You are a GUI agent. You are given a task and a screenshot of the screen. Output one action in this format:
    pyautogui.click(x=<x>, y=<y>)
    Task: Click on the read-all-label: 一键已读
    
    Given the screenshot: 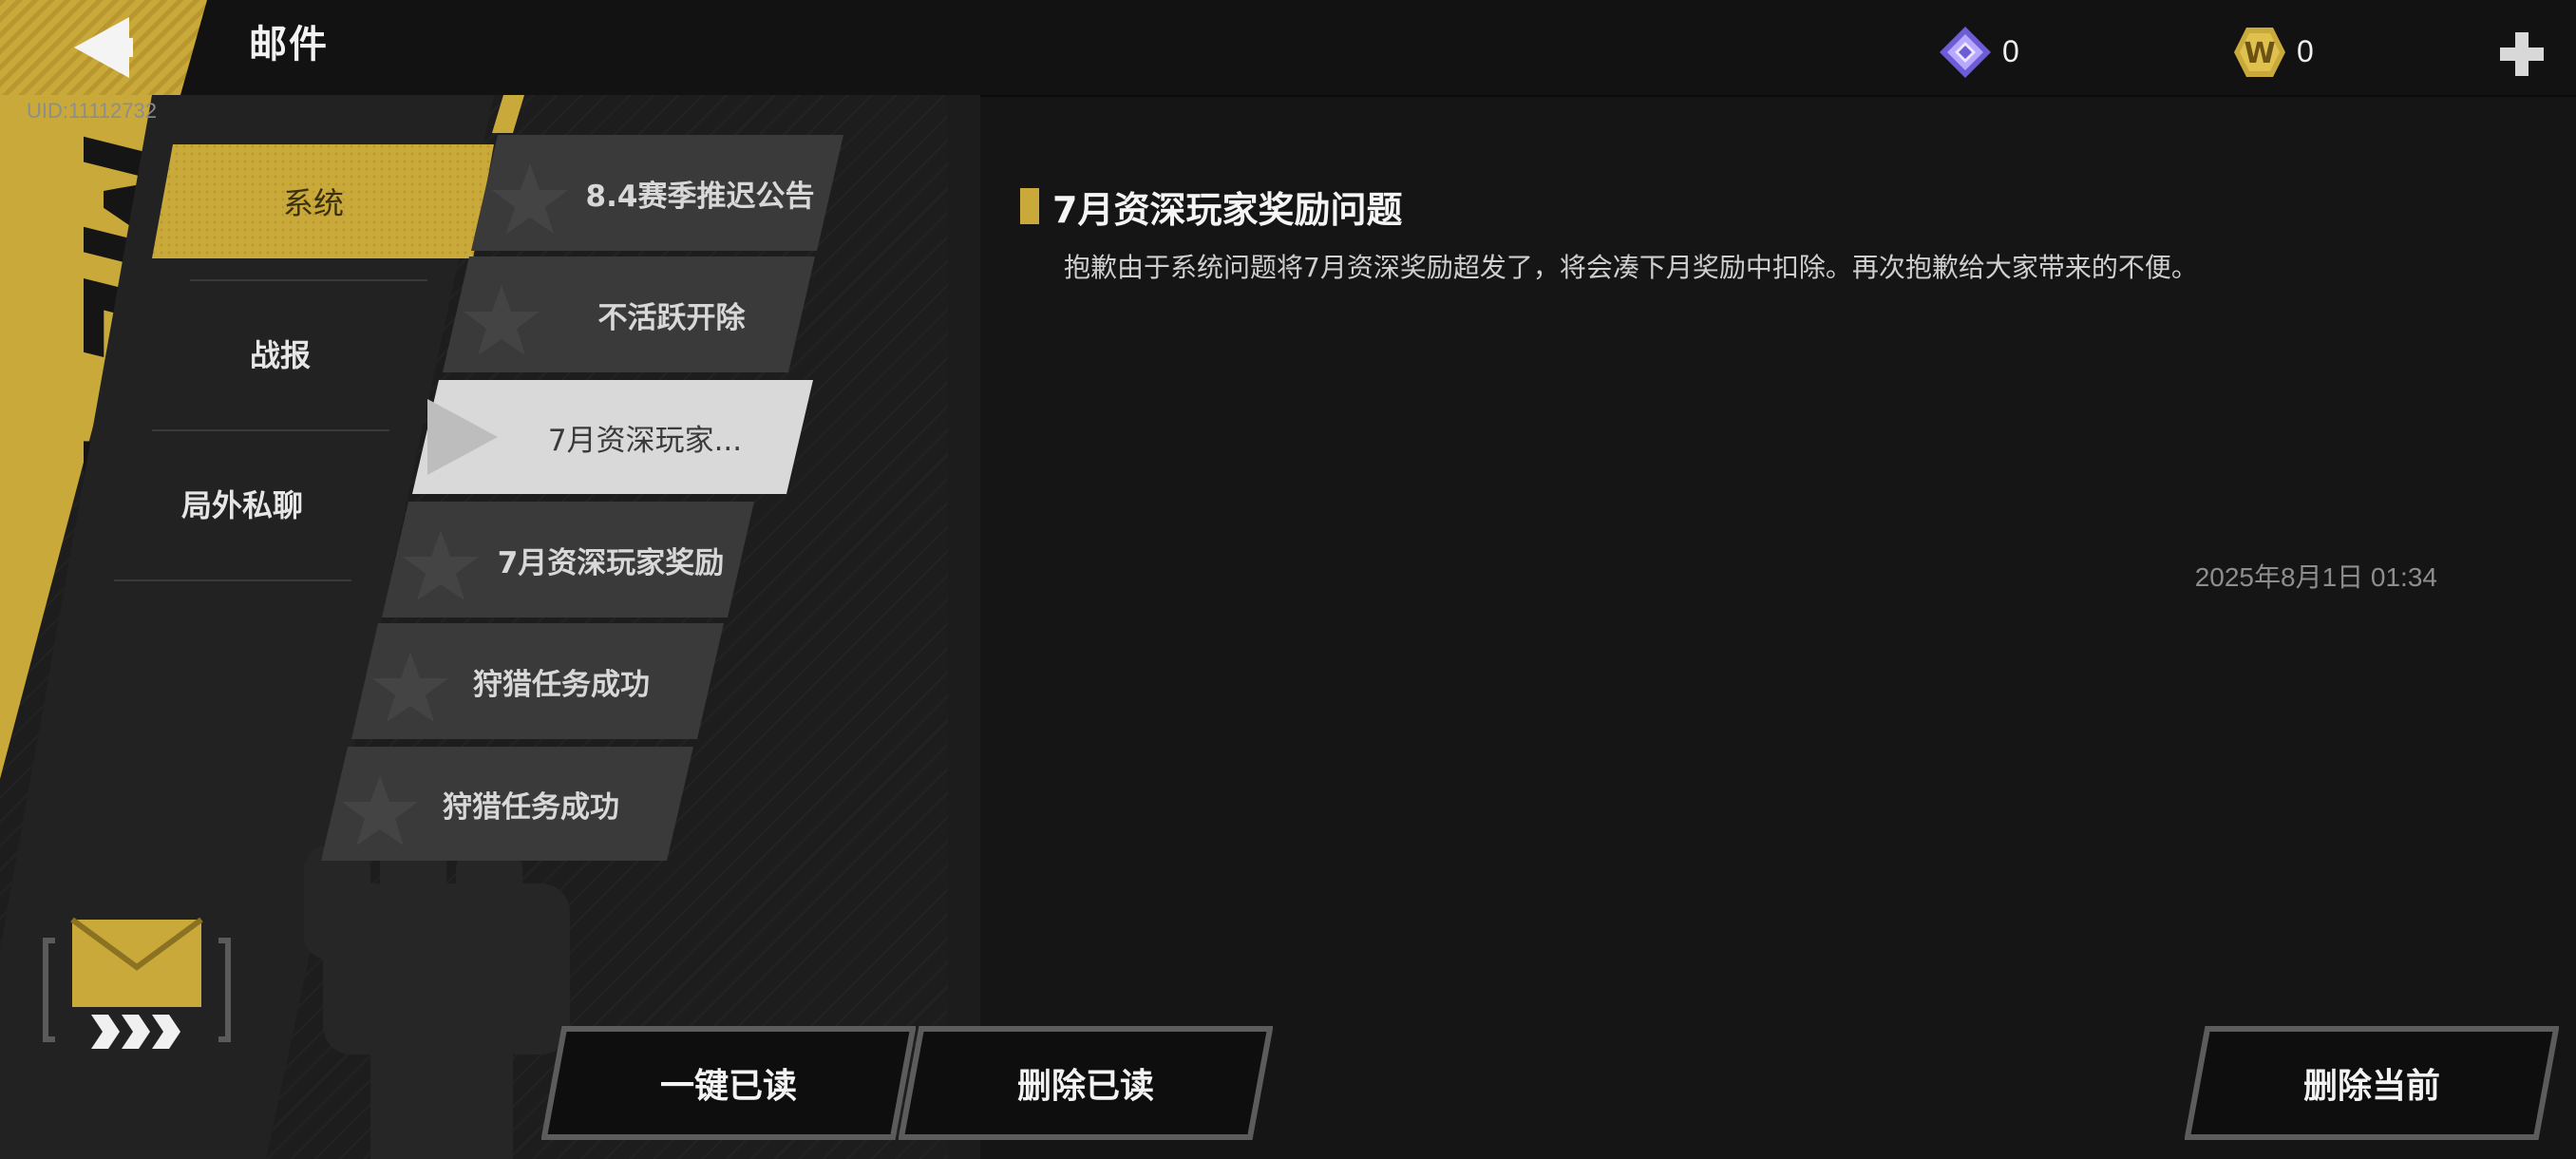 What is the action you would take?
    pyautogui.click(x=728, y=1086)
    